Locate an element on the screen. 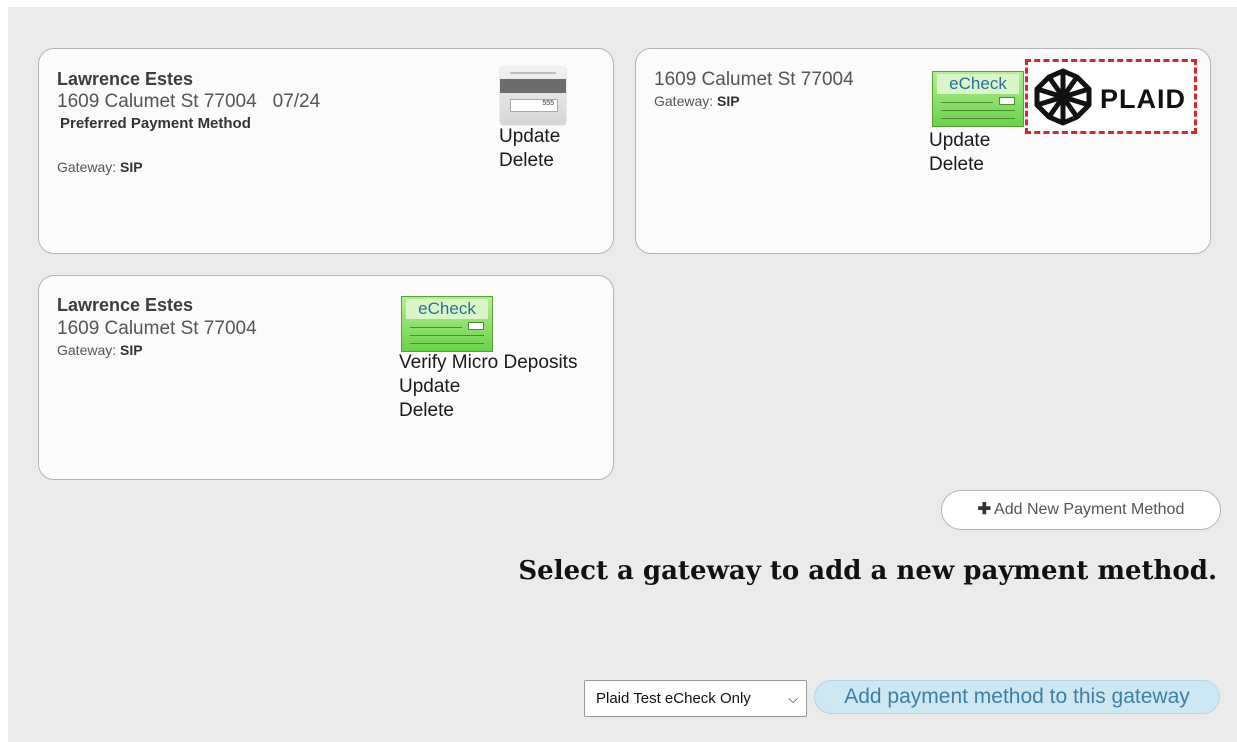 The image size is (1237, 742). chevron-down-icon: ⌵ is located at coordinates (793, 698).